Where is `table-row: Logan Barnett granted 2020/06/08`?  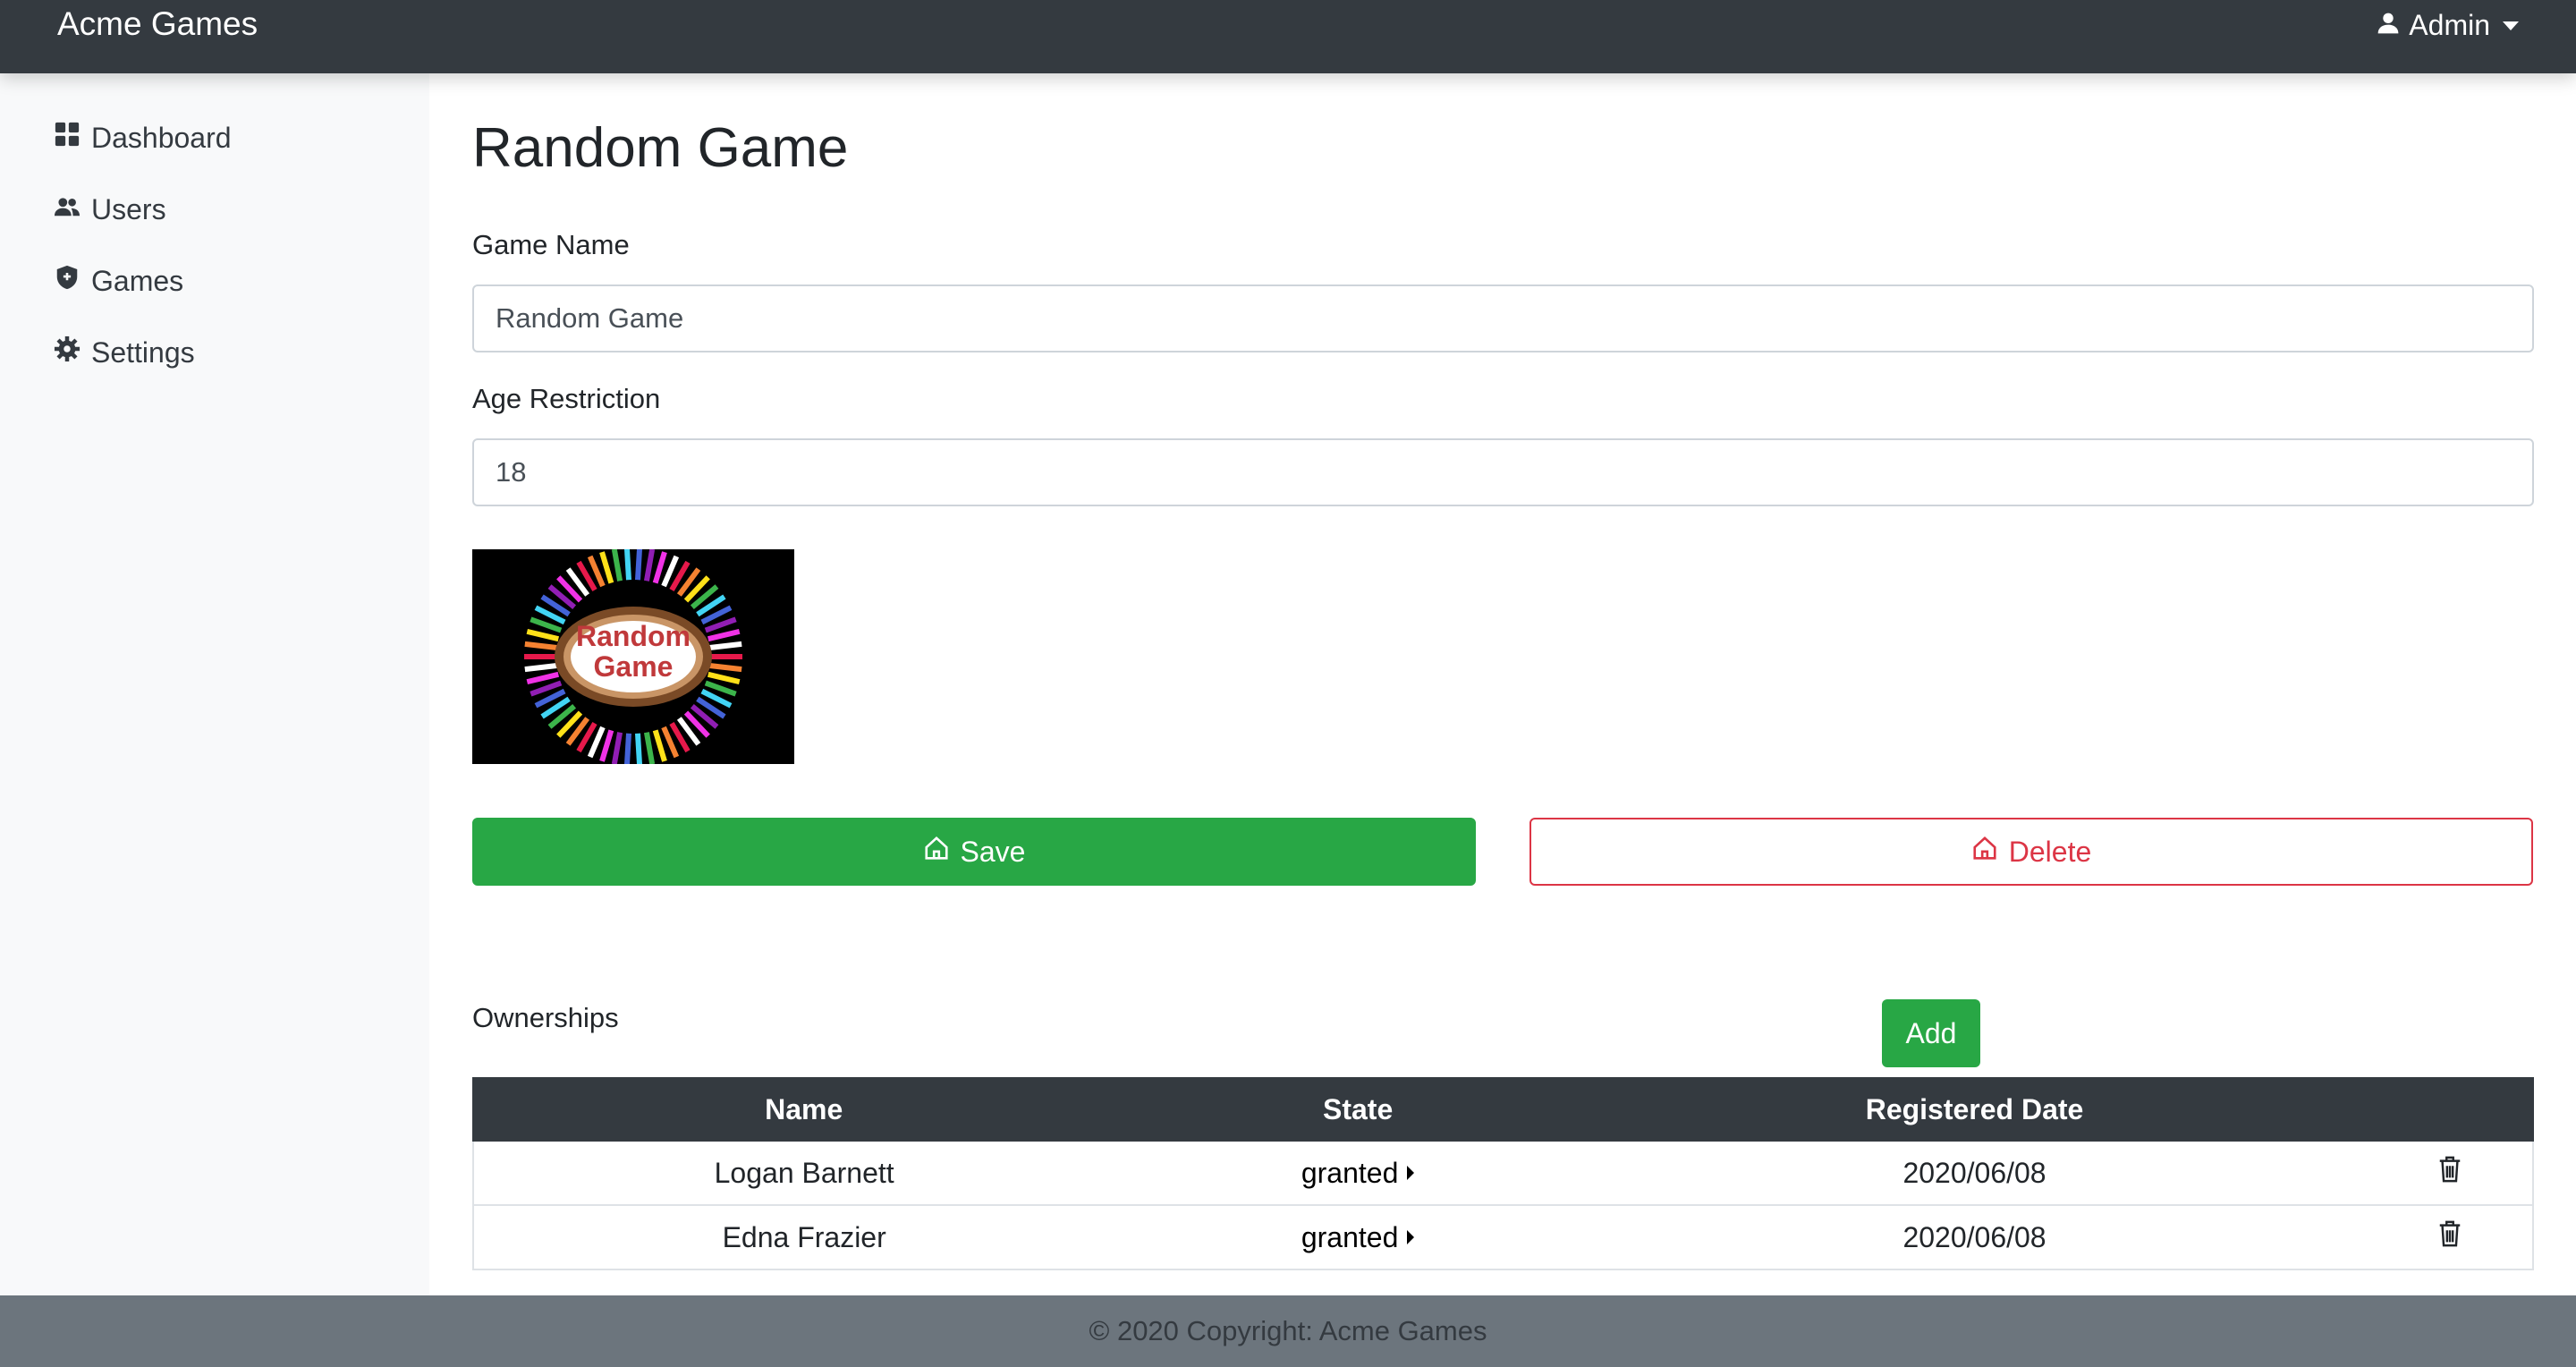 table-row: Logan Barnett granted 2020/06/08 is located at coordinates (1502, 1173).